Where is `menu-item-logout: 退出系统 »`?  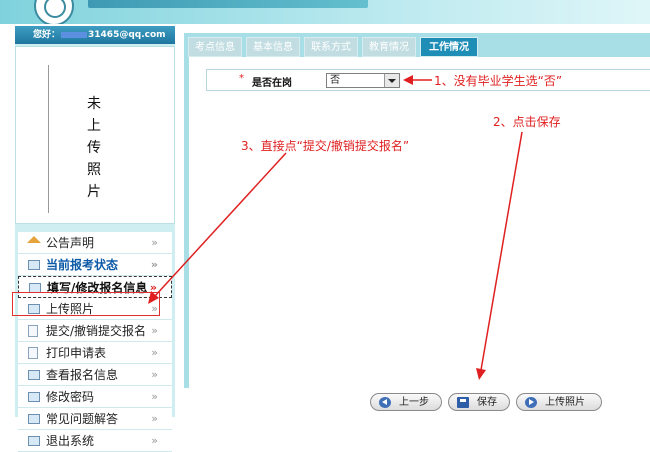 menu-item-logout: 退出系统 » is located at coordinates (95, 441).